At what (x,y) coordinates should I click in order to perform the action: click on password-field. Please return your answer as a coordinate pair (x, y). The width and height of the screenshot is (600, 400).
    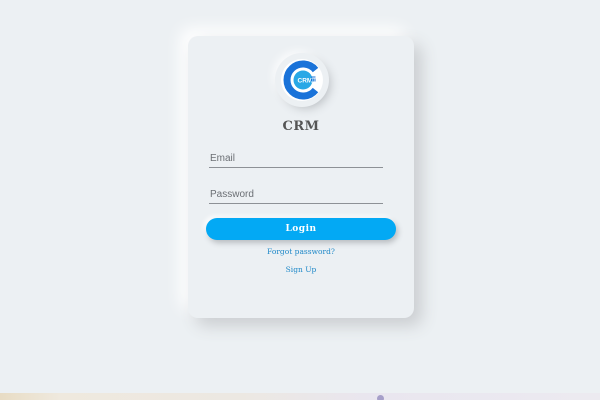
    Looking at the image, I should click on (296, 194).